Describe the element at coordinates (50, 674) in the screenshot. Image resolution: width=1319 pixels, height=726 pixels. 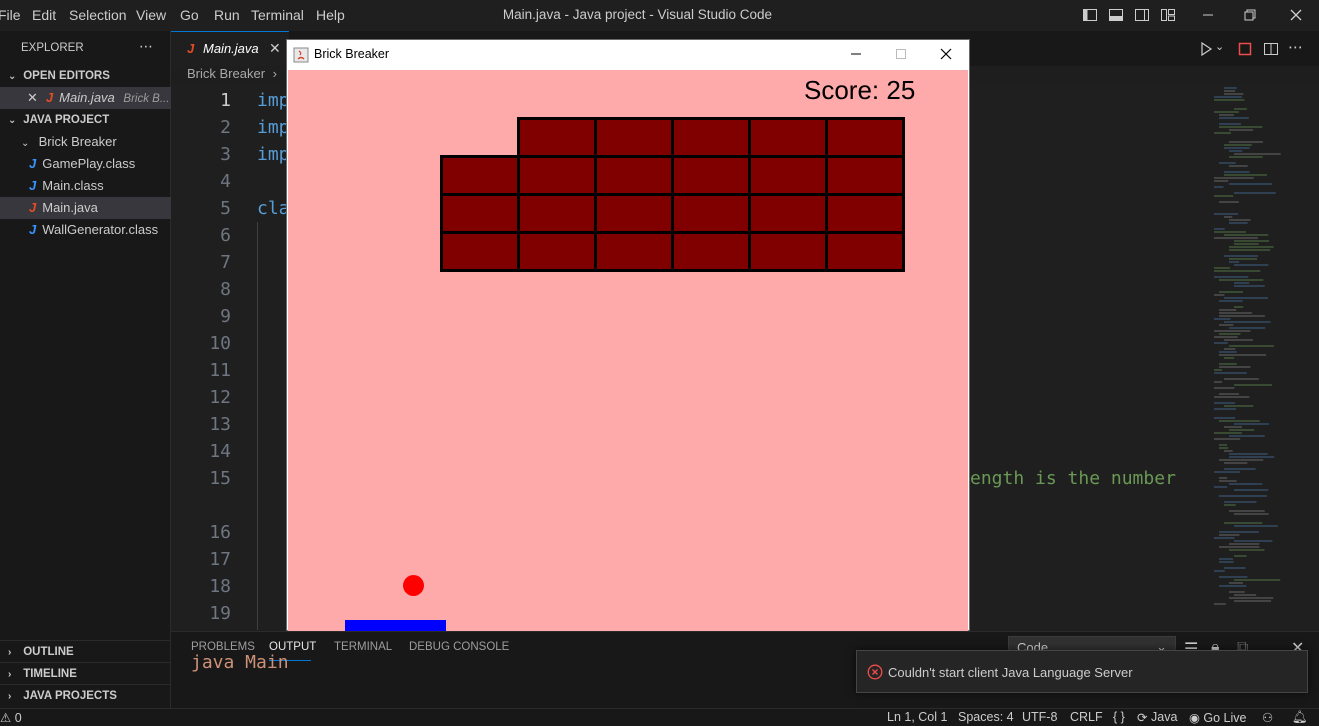
I see `timeline-label: TIMELINE` at that location.